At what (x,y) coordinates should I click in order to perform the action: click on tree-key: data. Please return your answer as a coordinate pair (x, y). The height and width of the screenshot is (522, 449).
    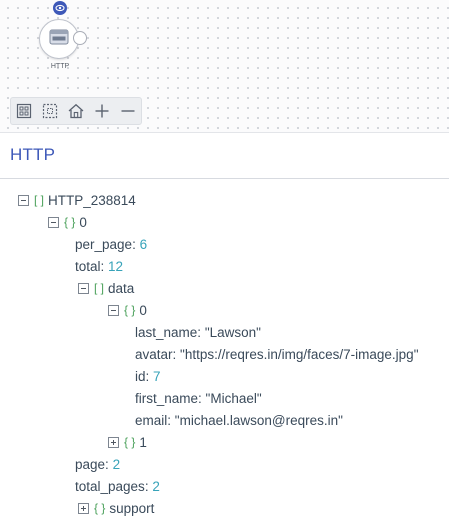
    Looking at the image, I should click on (121, 288).